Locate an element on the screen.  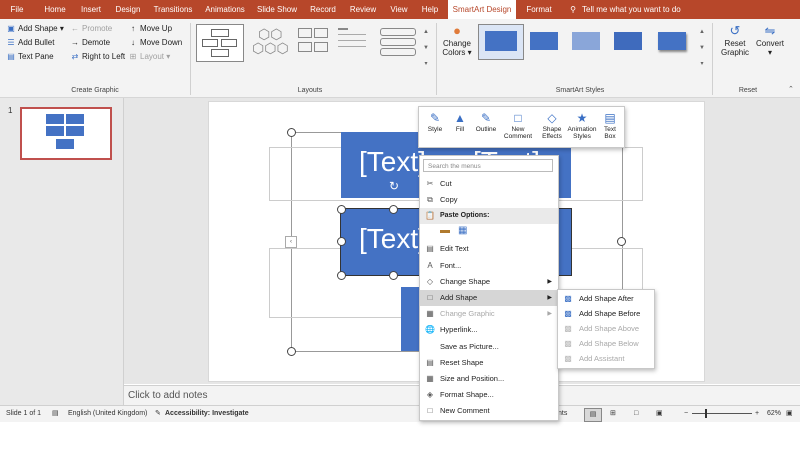
fill-button: ▲ Fill is located at coordinates (460, 121).